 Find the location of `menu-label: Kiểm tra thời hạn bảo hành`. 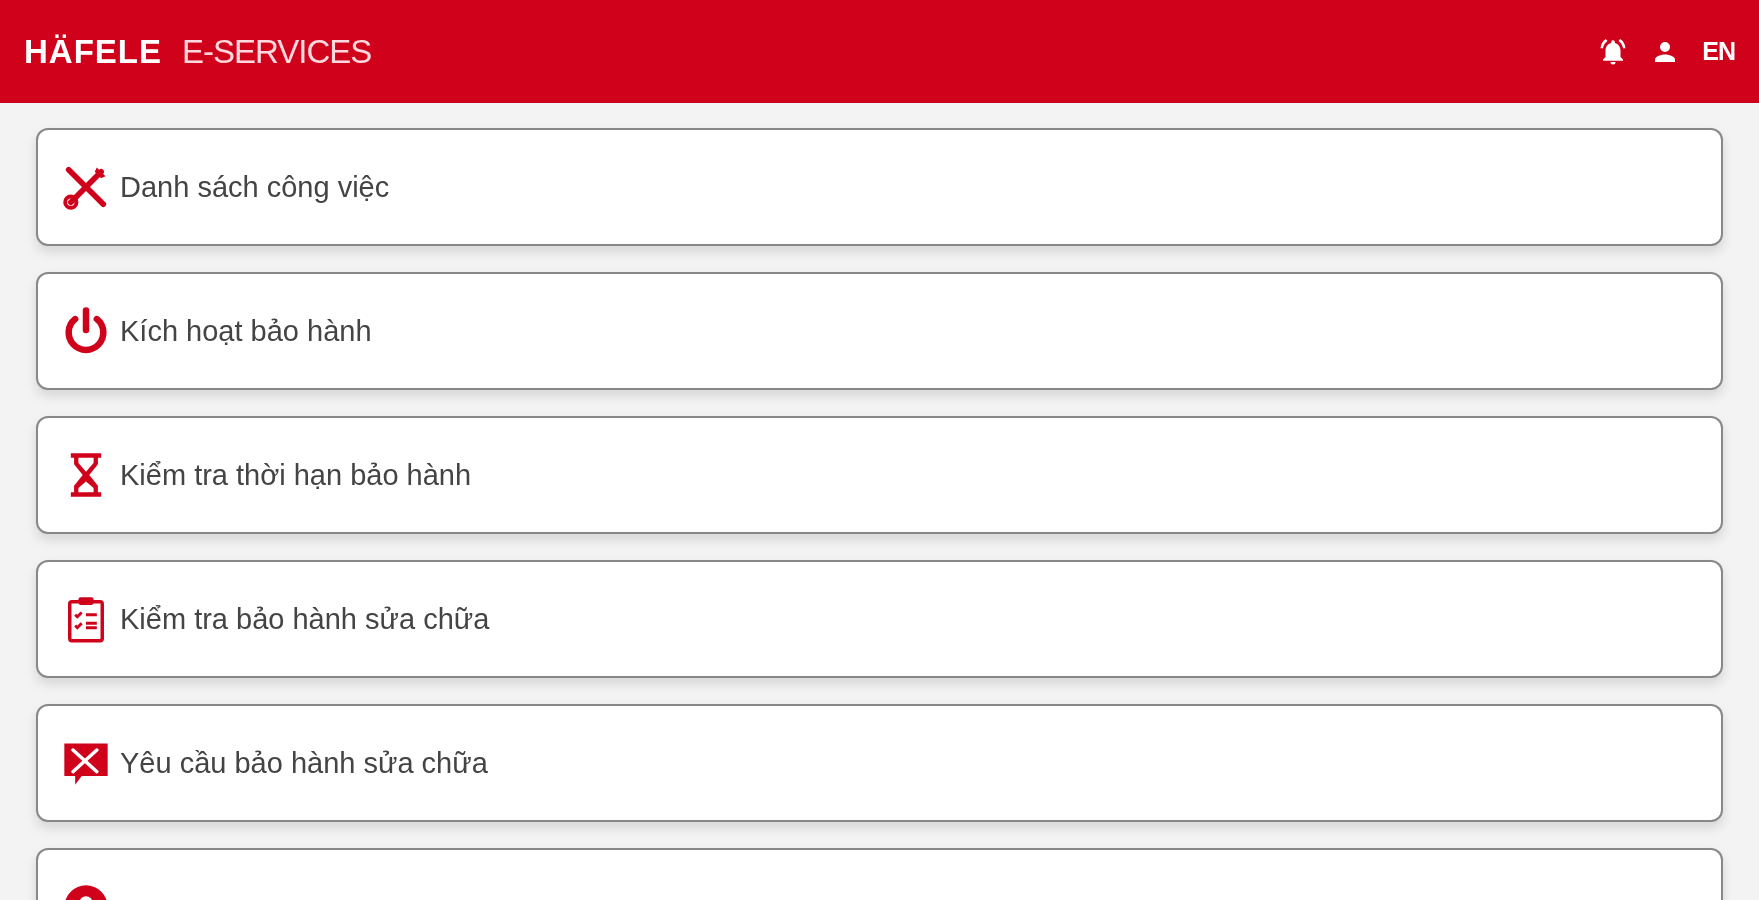

menu-label: Kiểm tra thời hạn bảo hành is located at coordinates (296, 475).